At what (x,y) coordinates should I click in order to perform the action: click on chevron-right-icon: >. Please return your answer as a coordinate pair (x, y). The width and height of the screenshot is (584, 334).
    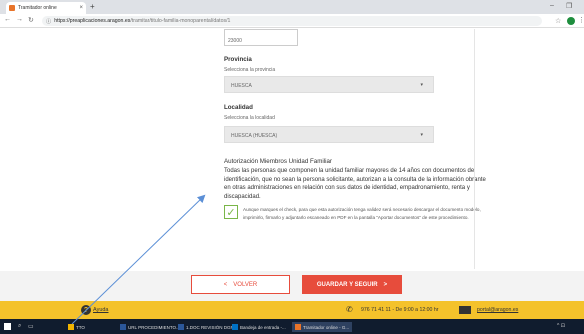
    Looking at the image, I should click on (385, 284).